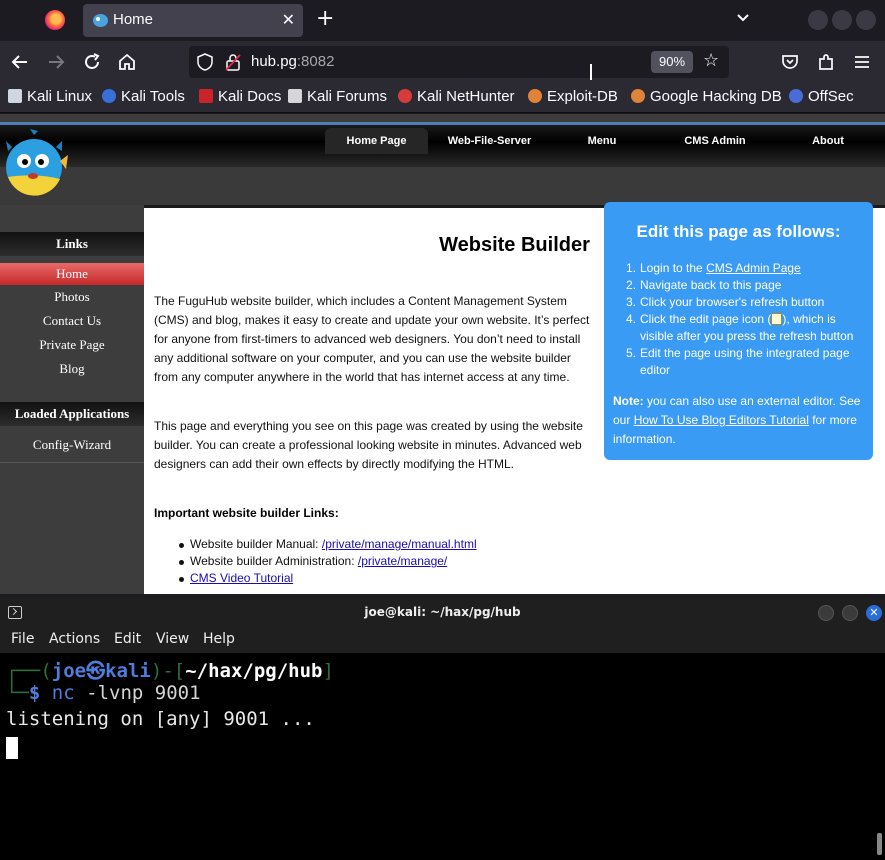 The image size is (885, 860). I want to click on topnav-web-file-server: Web-File-Server, so click(489, 141).